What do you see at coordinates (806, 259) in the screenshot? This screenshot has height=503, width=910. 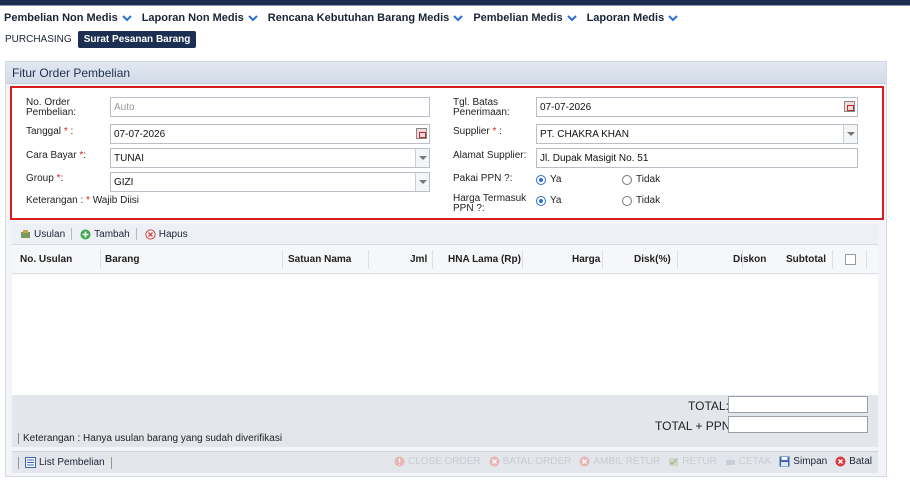 I see `col-subtotal: Subtotal` at bounding box center [806, 259].